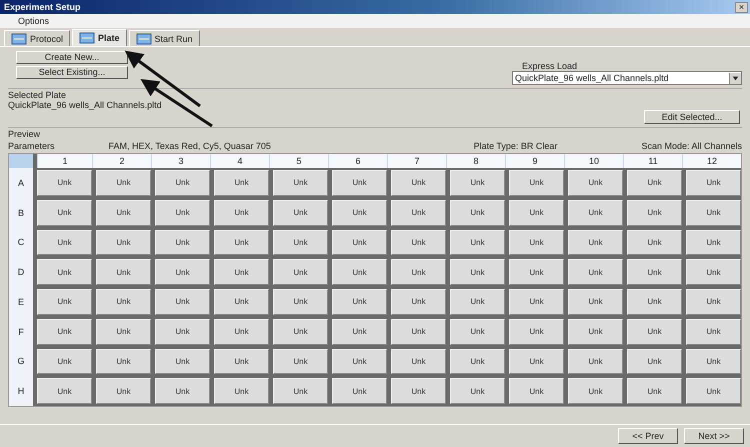 Image resolution: width=750 pixels, height=447 pixels. Describe the element at coordinates (21, 331) in the screenshot. I see `row-header: F` at that location.